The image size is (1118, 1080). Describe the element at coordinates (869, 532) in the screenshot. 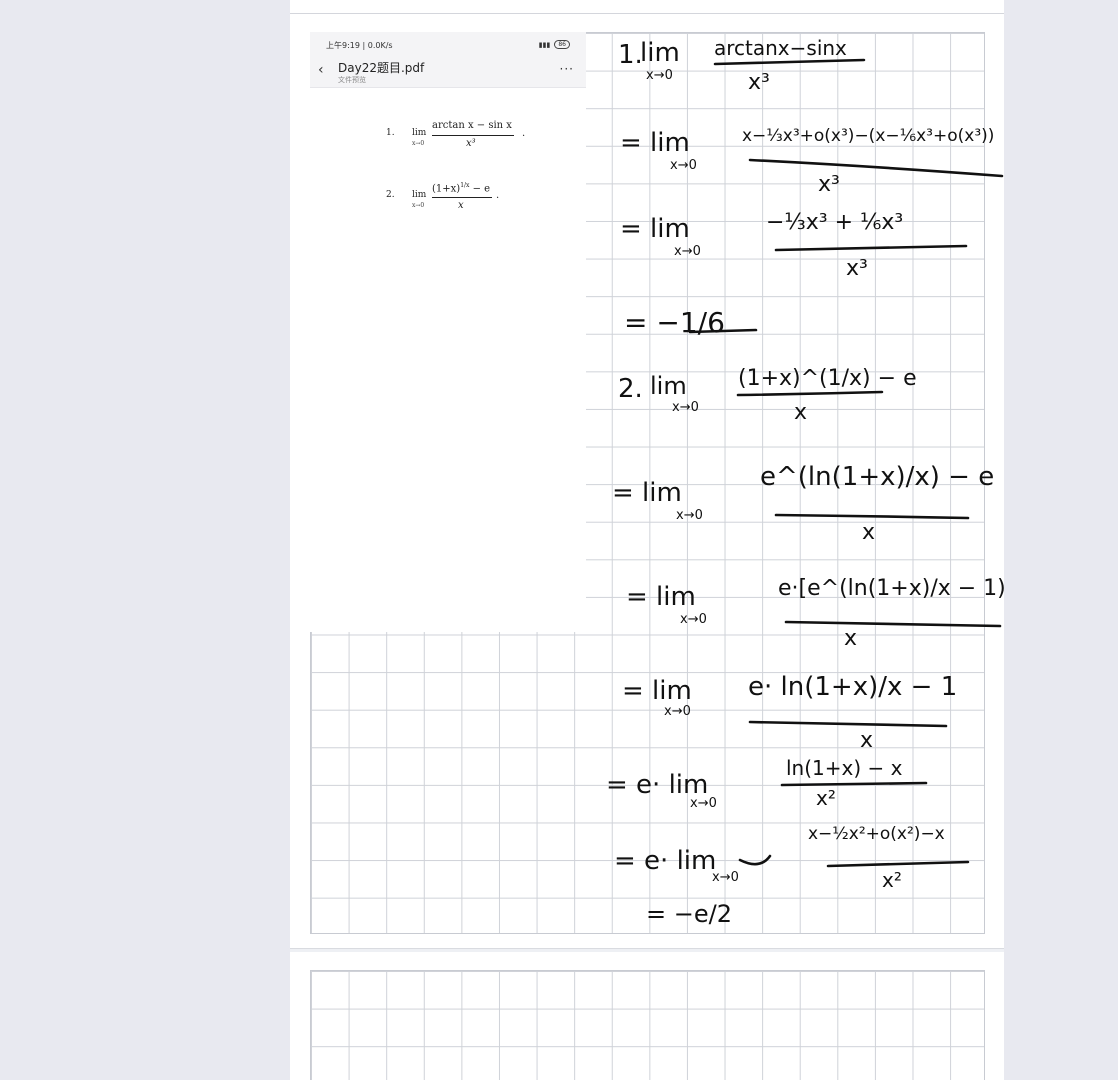

I see `hw-denominator-6: x` at that location.